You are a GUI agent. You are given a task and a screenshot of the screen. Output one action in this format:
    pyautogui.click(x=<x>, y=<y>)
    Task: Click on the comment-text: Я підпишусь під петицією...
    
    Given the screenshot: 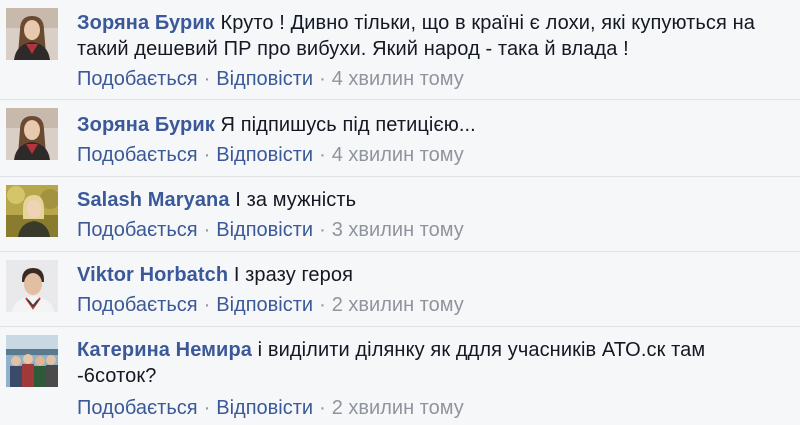 What is the action you would take?
    pyautogui.click(x=348, y=125)
    